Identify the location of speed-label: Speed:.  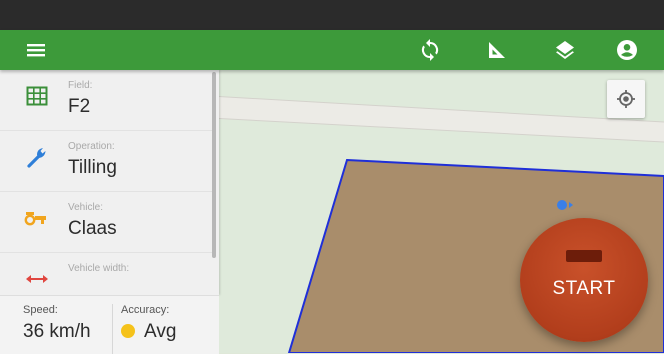
(40, 310).